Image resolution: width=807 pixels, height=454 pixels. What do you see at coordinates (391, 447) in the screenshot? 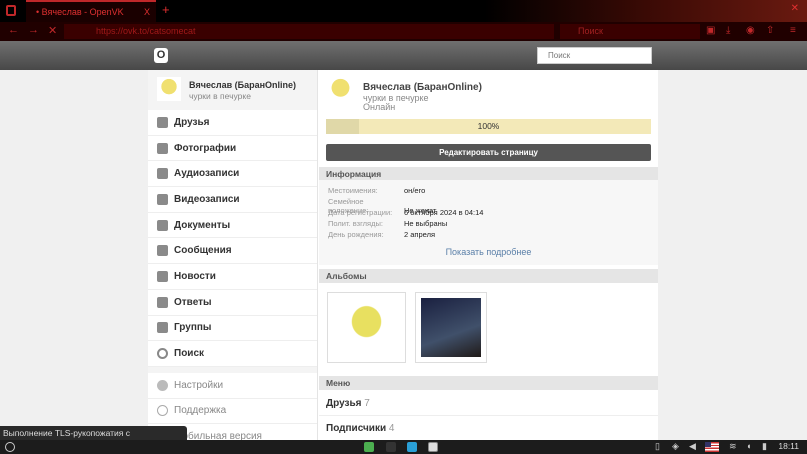
I see `terminal-icon` at bounding box center [391, 447].